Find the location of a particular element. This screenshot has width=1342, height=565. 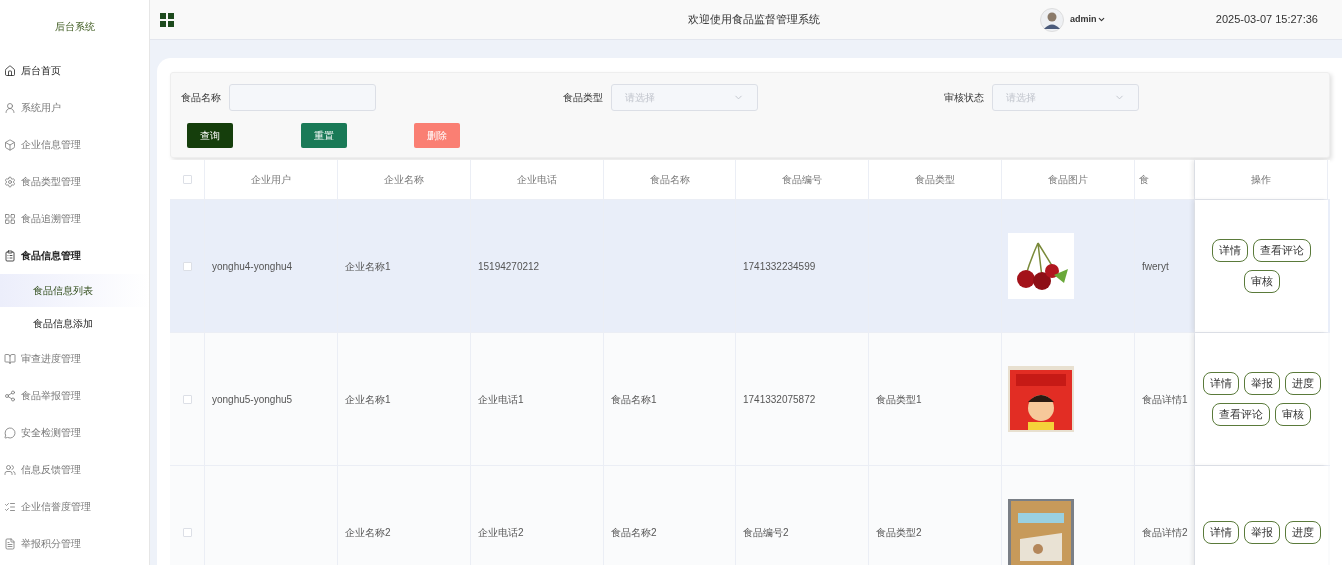

column-header: 食品名称 is located at coordinates (670, 179).